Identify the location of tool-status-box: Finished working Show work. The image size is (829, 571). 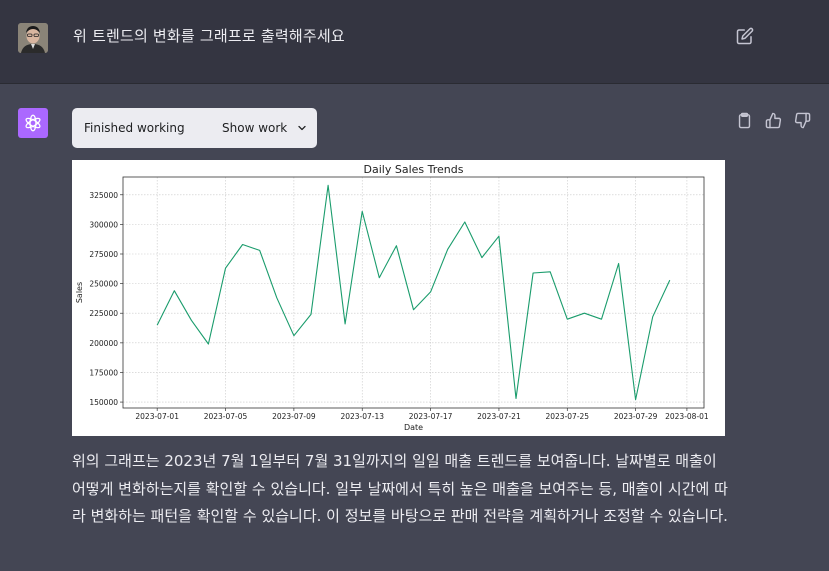
(194, 128).